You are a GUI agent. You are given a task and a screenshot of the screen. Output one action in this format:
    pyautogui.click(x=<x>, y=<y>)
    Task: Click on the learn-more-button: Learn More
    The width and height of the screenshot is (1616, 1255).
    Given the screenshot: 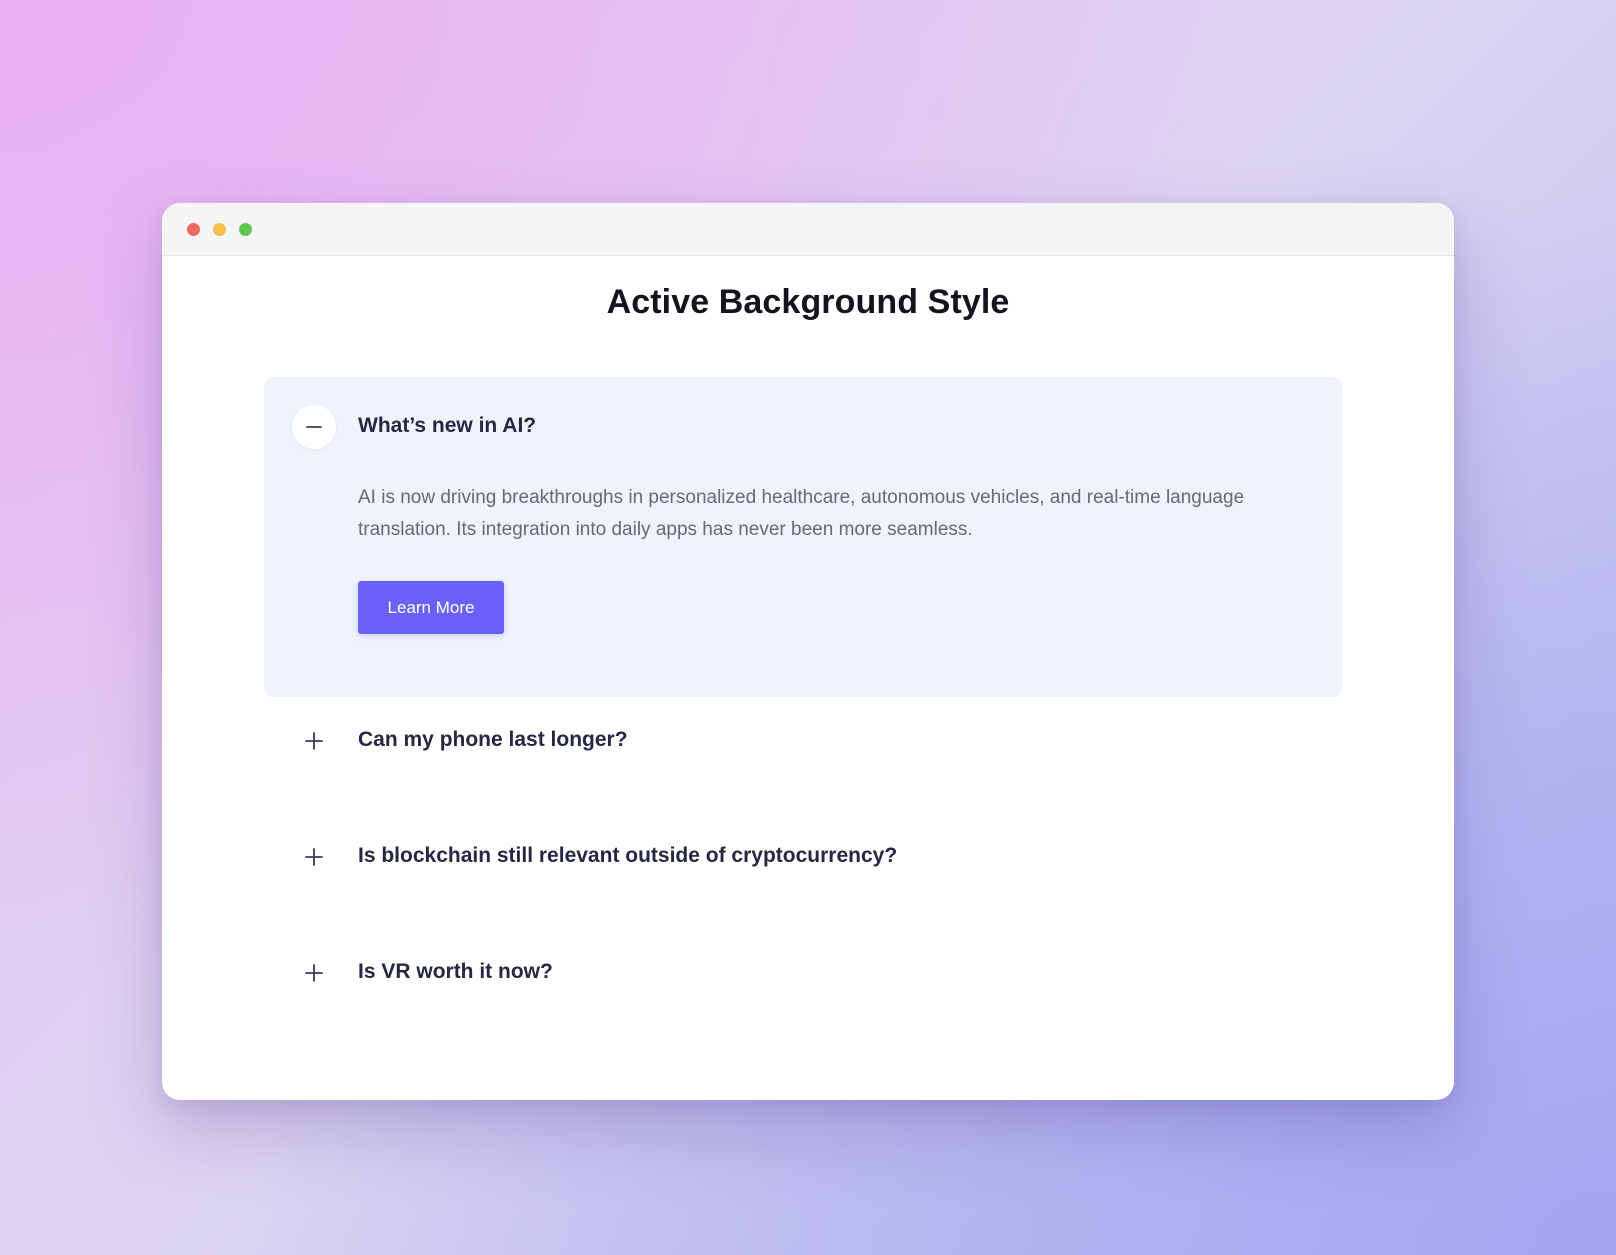 What is the action you would take?
    pyautogui.click(x=431, y=607)
    